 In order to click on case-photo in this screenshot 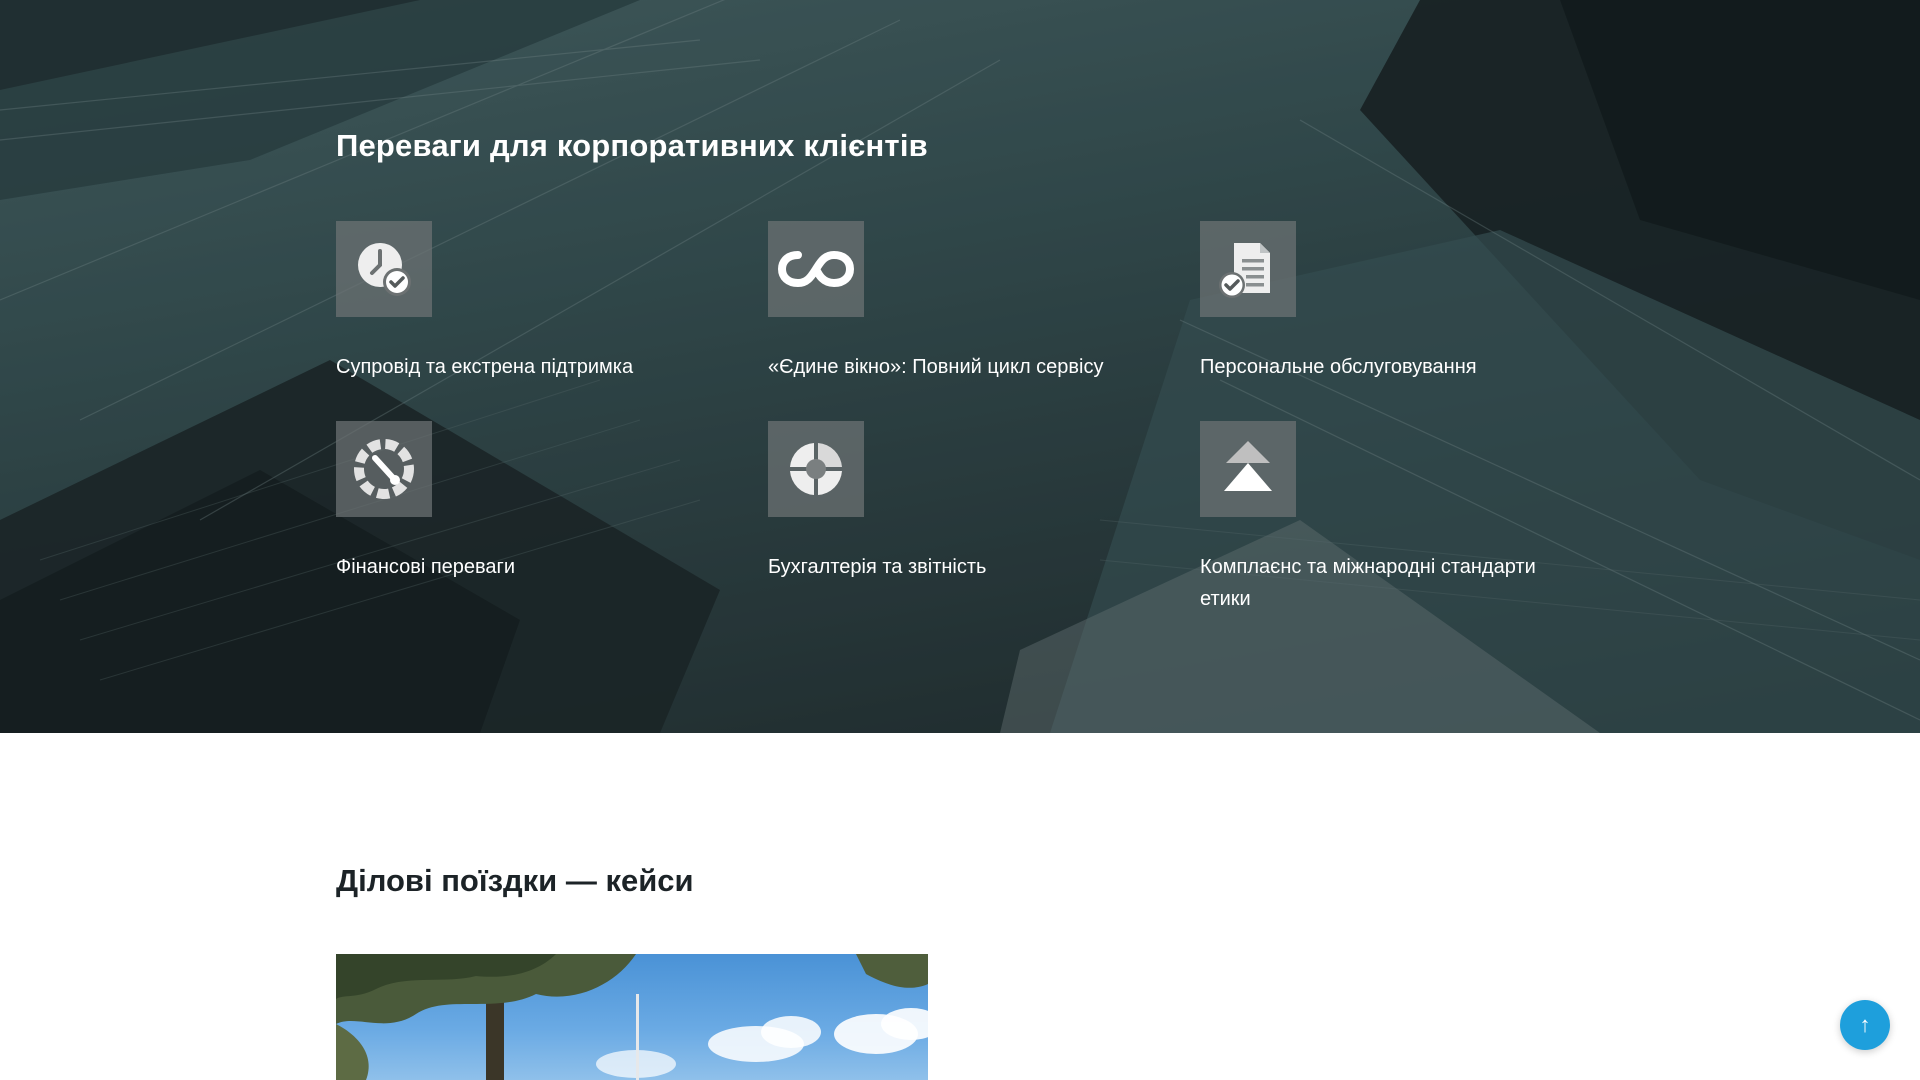, I will do `click(632, 1017)`.